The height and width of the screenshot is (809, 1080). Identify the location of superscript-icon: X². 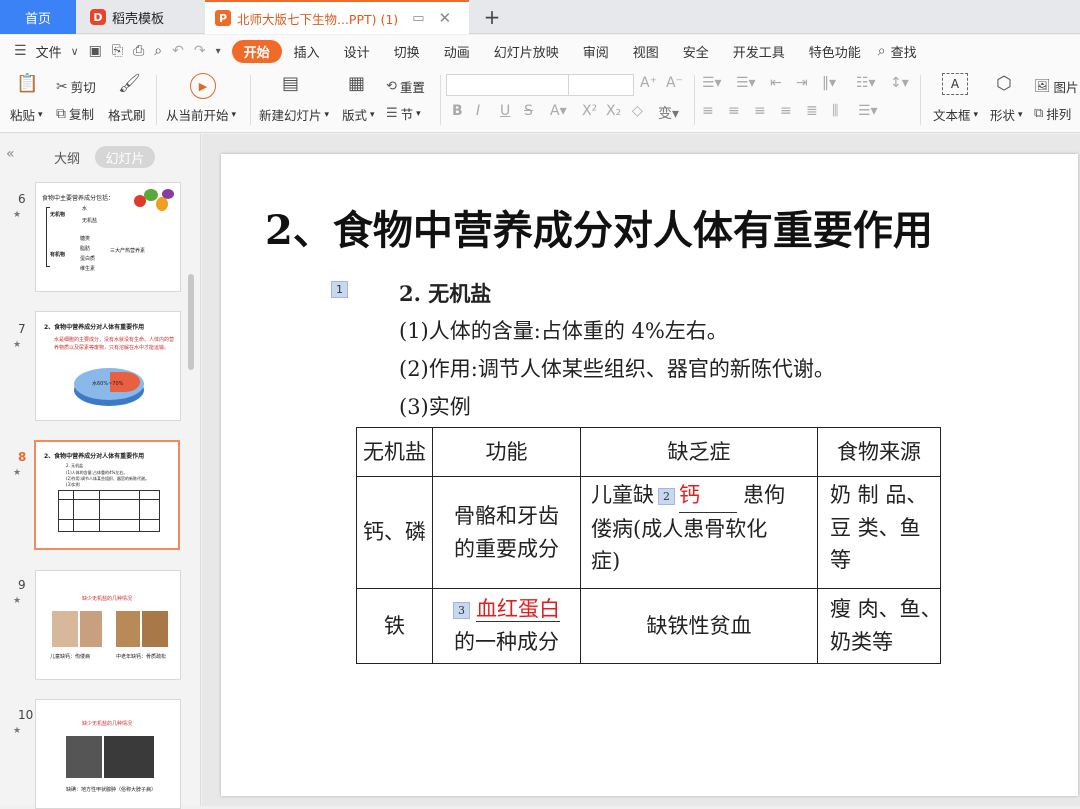
(589, 111).